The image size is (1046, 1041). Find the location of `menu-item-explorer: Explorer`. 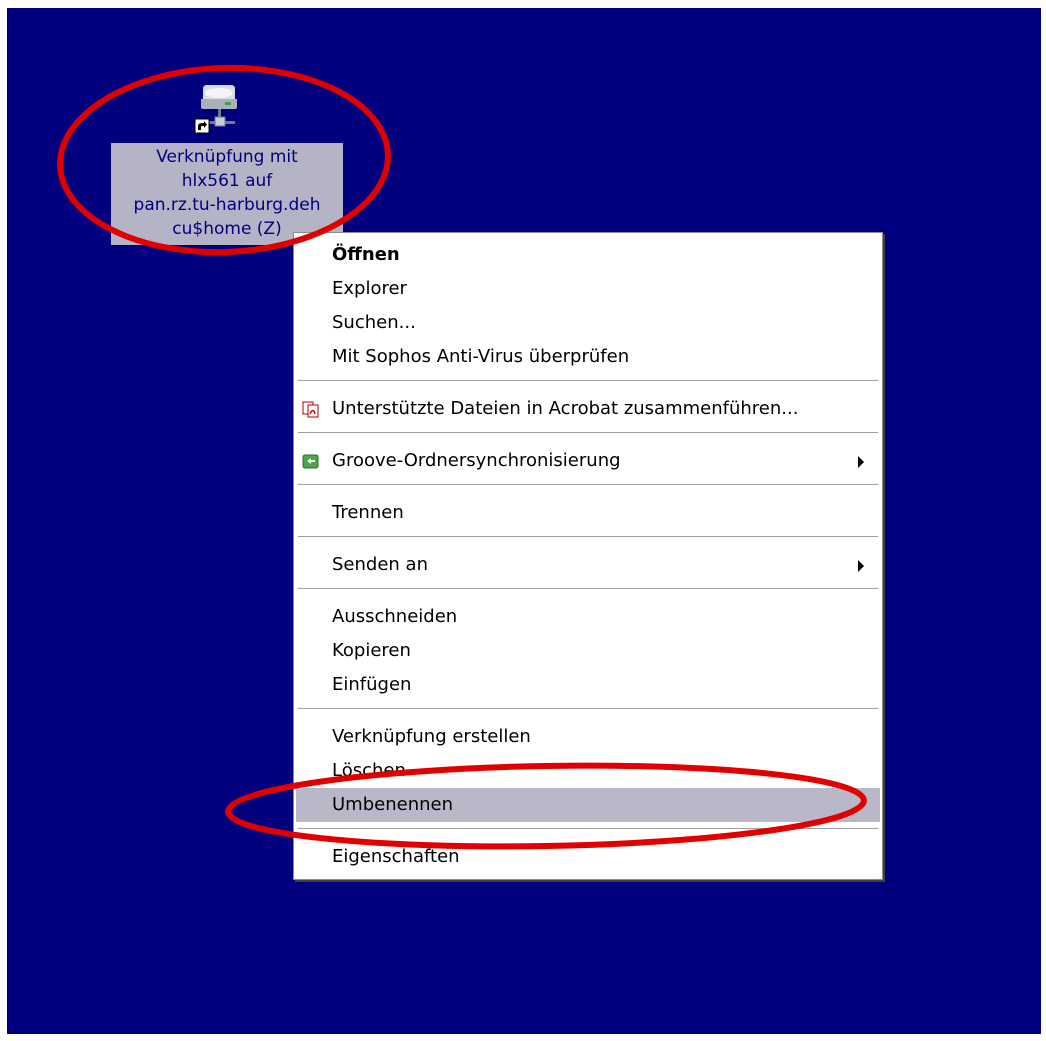

menu-item-explorer: Explorer is located at coordinates (588, 289).